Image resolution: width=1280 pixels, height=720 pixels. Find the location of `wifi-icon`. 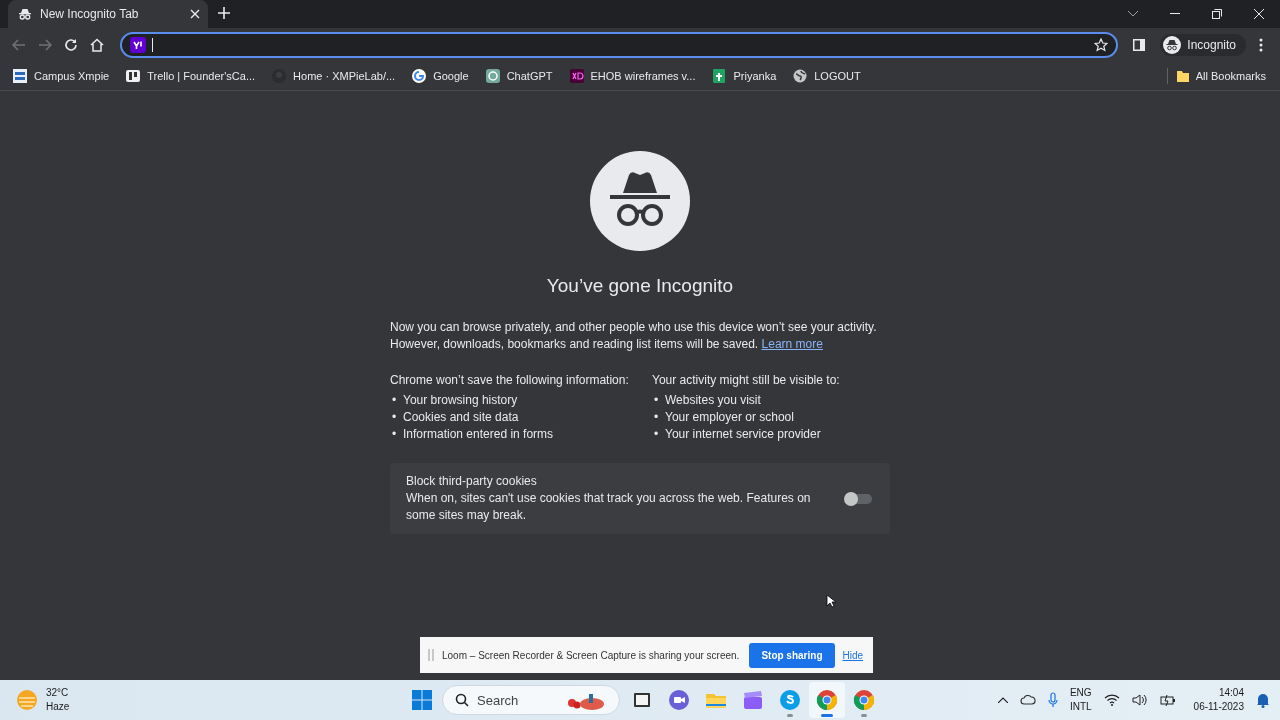

wifi-icon is located at coordinates (1111, 700).